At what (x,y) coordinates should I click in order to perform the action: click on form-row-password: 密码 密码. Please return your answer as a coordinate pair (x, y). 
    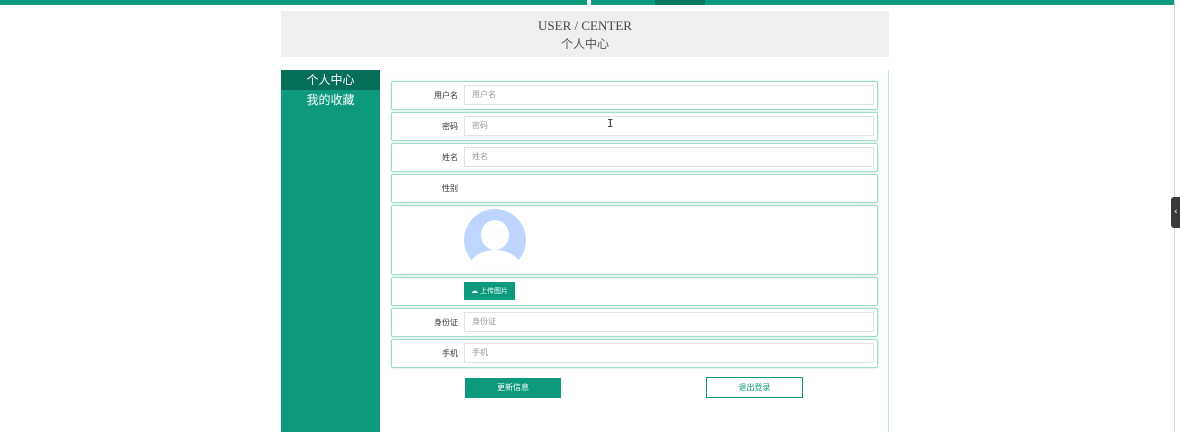
    Looking at the image, I should click on (634, 126).